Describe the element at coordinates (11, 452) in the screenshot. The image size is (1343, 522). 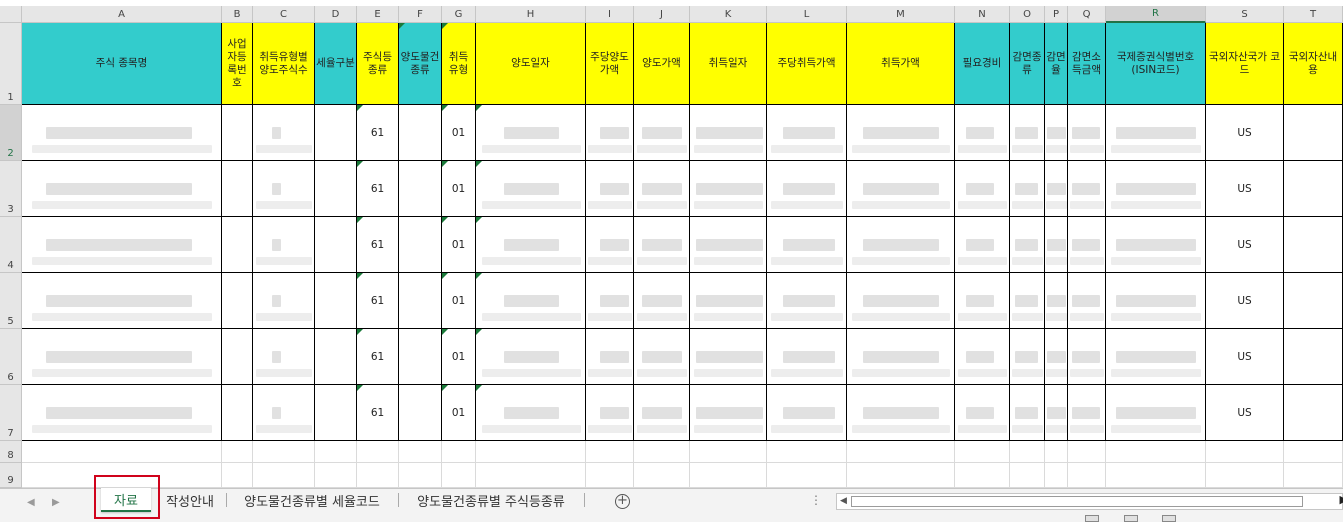
I see `row-header-8: 8` at that location.